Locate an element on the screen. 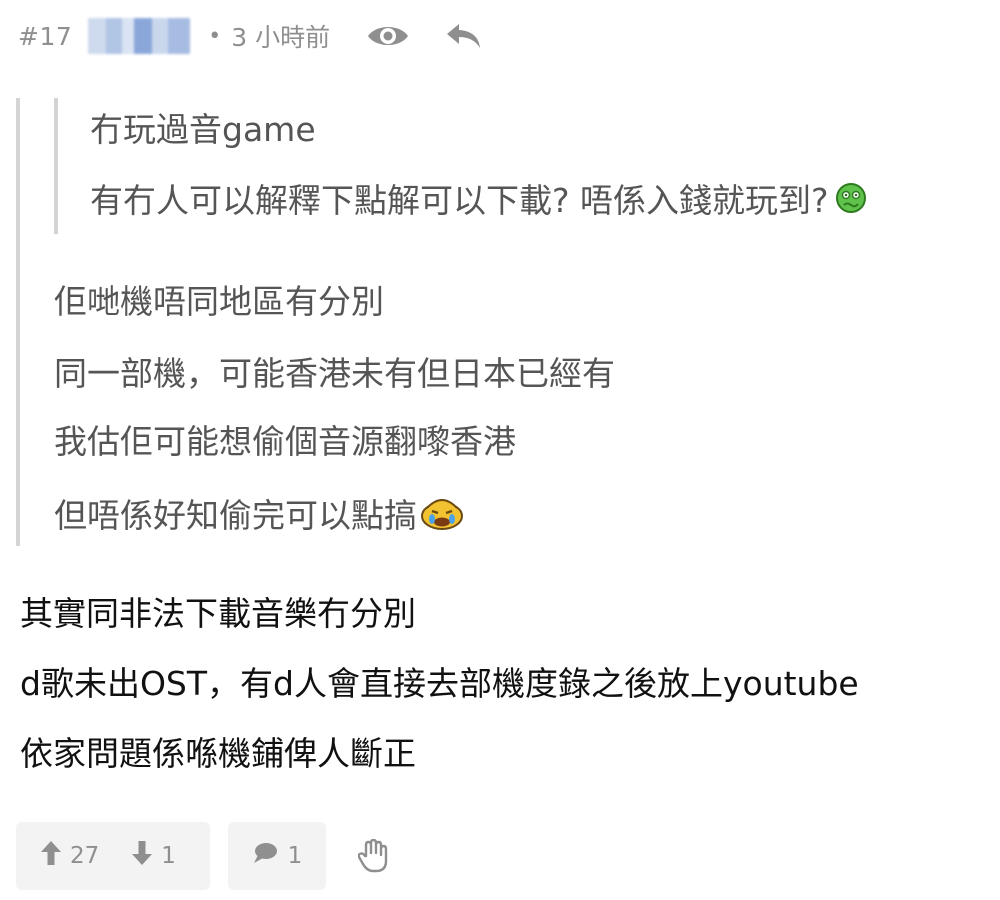 The image size is (1000, 900). post-action-bar: 27 1 1 is located at coordinates (202, 856).